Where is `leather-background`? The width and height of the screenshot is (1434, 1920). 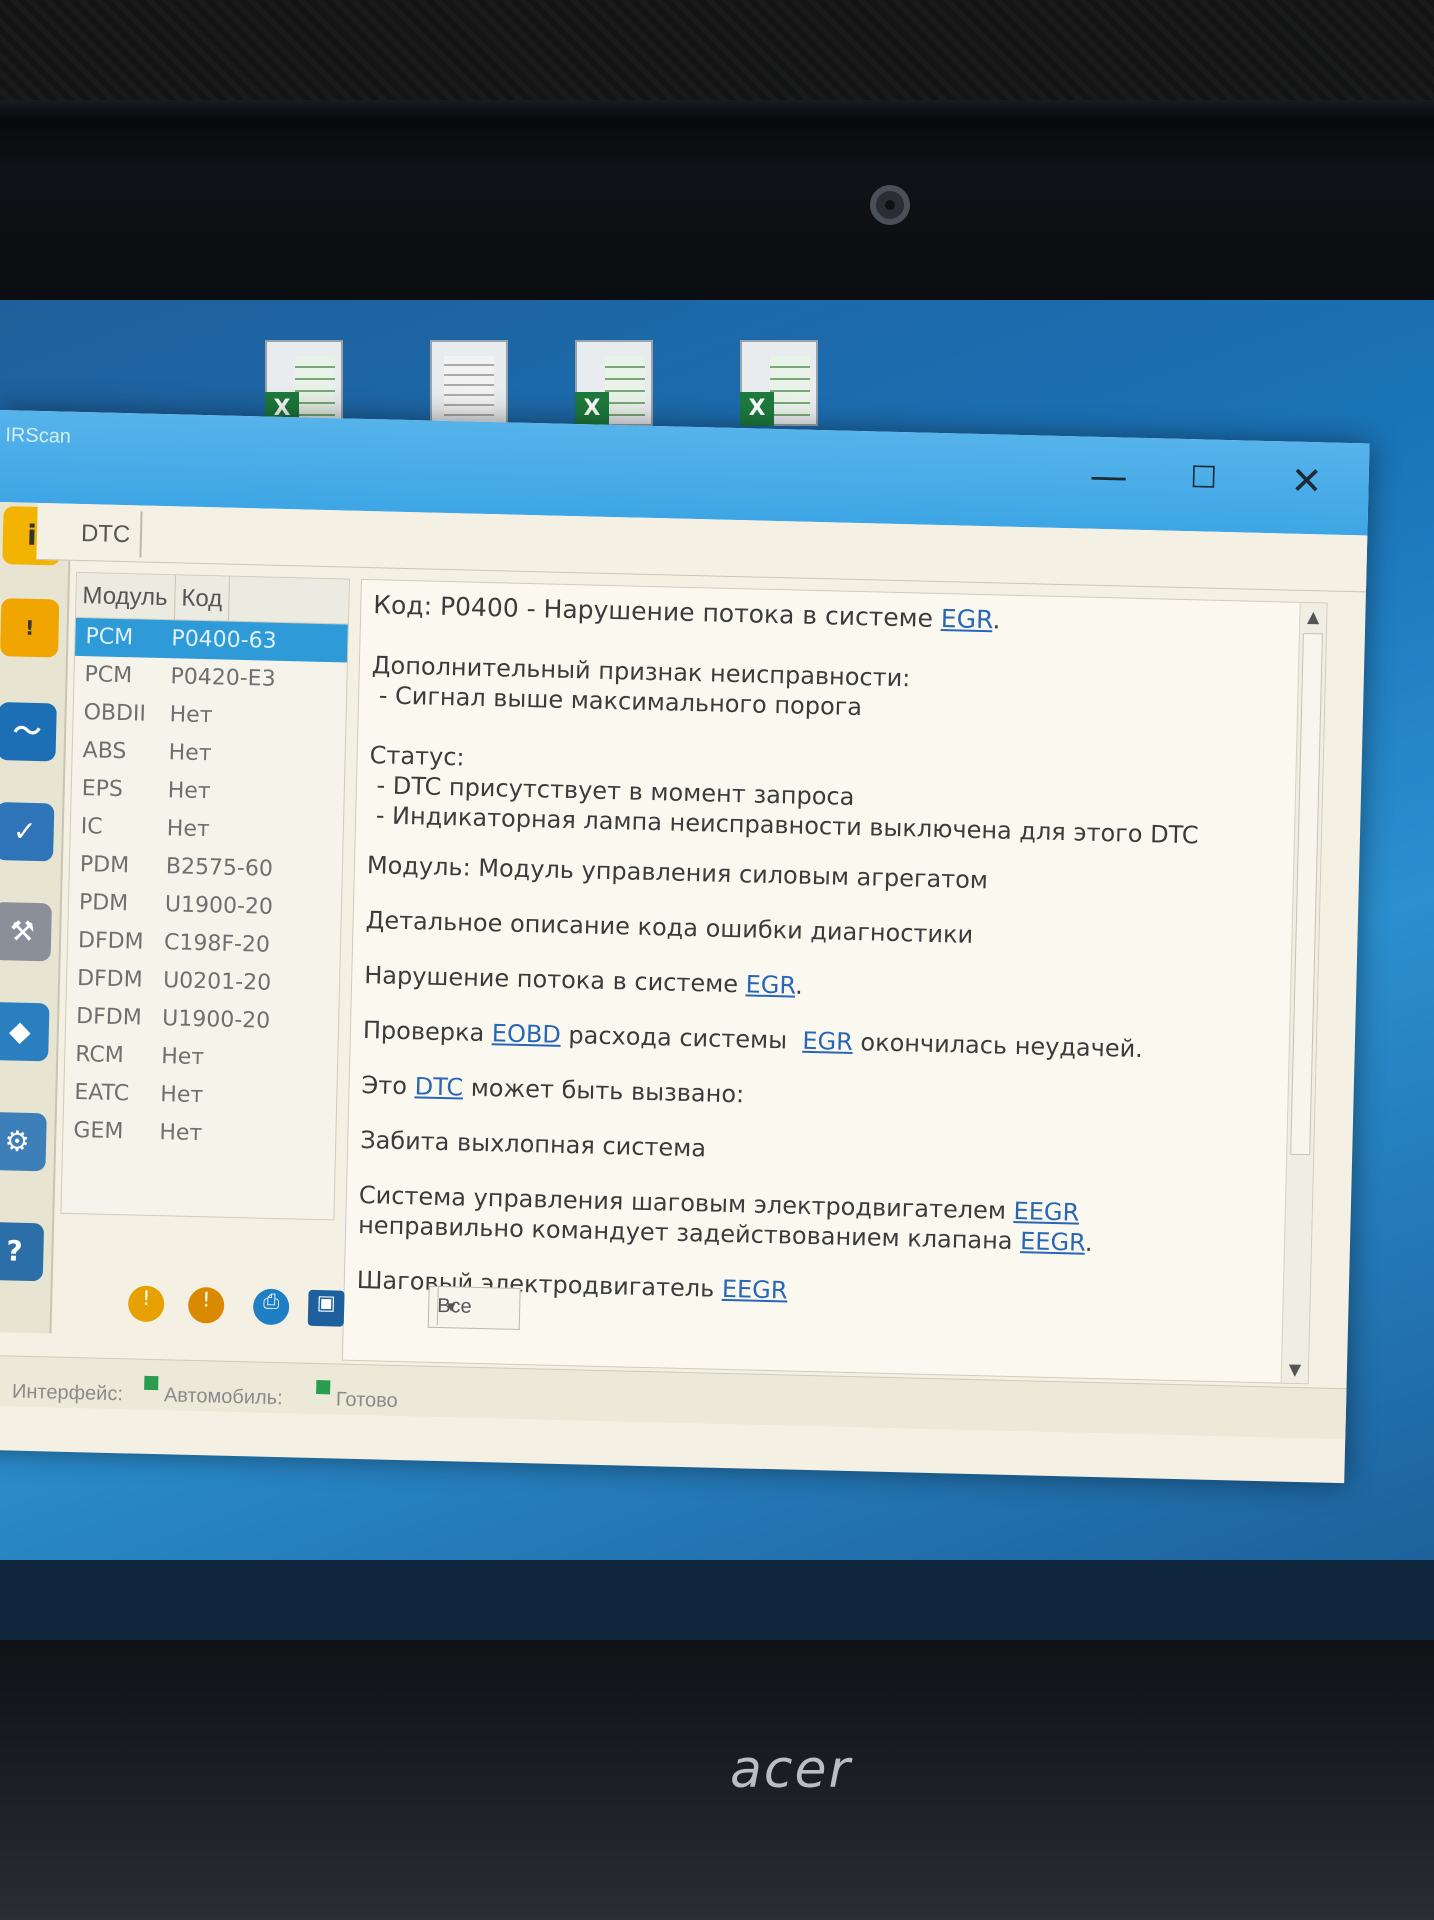 leather-background is located at coordinates (717, 55).